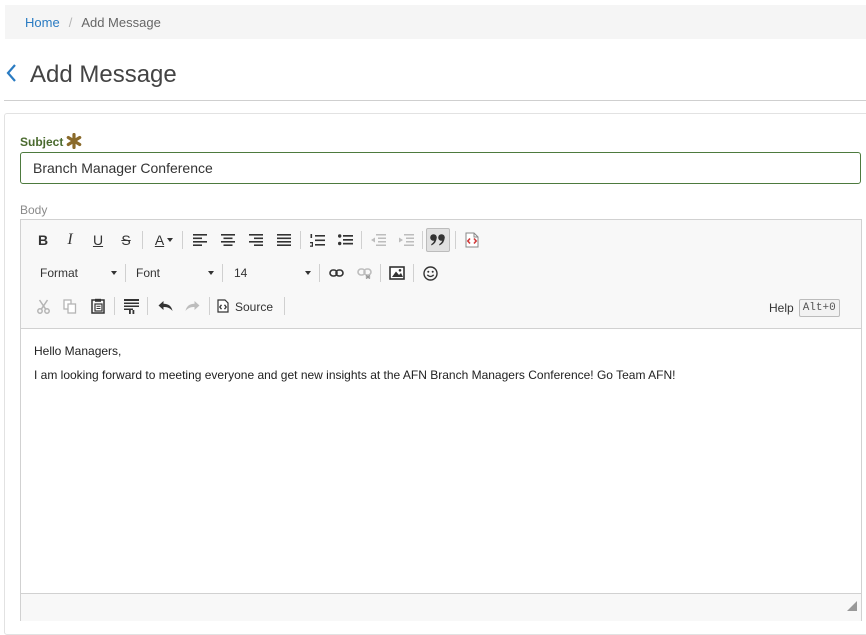 The height and width of the screenshot is (635, 866). I want to click on help-shortcut-badge: Alt+0, so click(819, 308).